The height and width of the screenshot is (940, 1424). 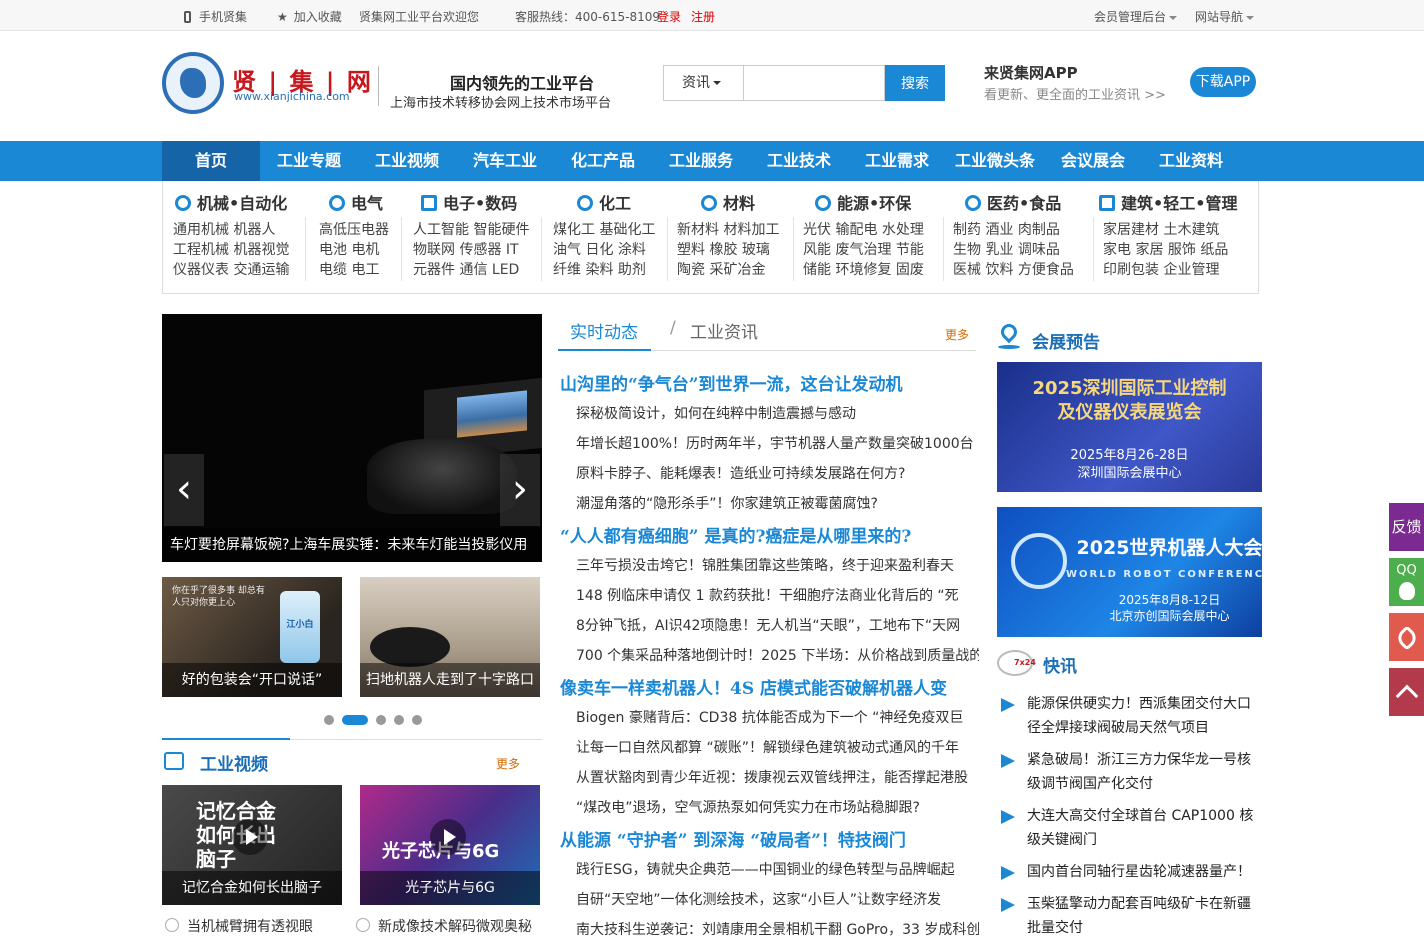 I want to click on category-links: 家电 家居 服饰 纸品, so click(x=1165, y=249).